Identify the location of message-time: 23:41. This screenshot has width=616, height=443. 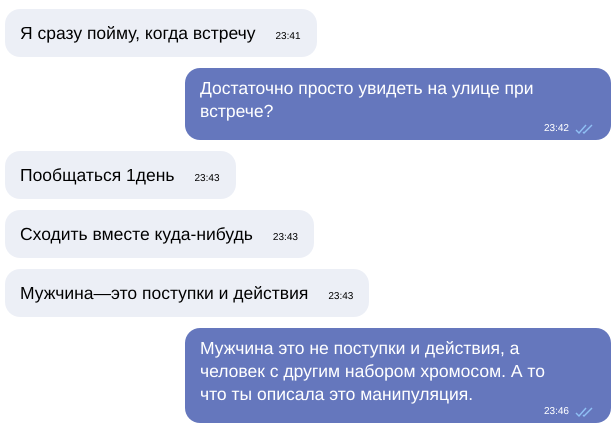
(288, 37).